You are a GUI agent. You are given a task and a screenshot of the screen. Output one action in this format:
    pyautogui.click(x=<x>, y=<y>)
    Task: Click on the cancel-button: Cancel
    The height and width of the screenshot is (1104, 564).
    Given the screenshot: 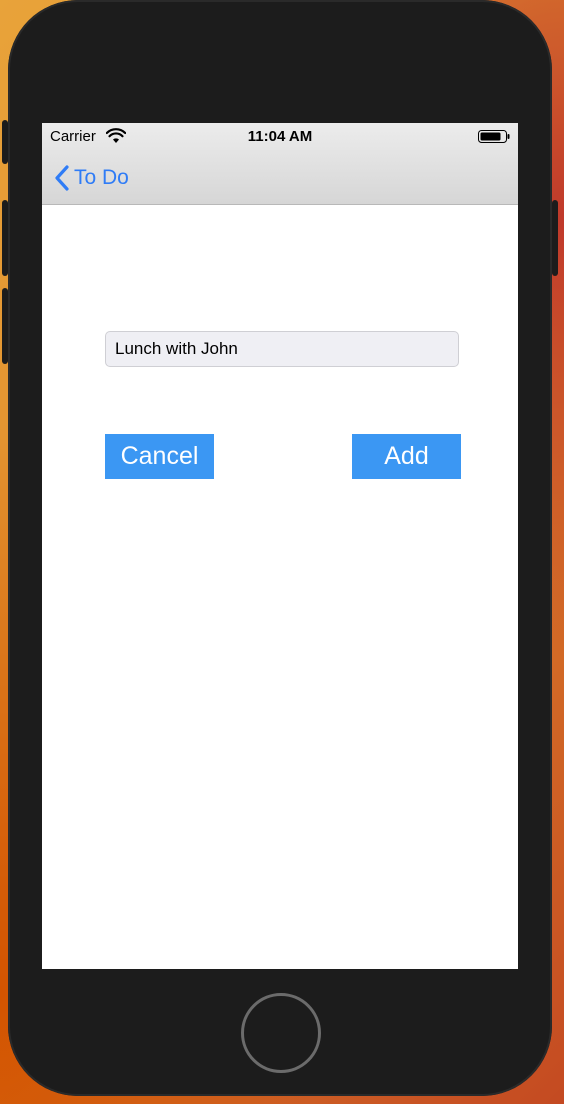 What is the action you would take?
    pyautogui.click(x=159, y=456)
    